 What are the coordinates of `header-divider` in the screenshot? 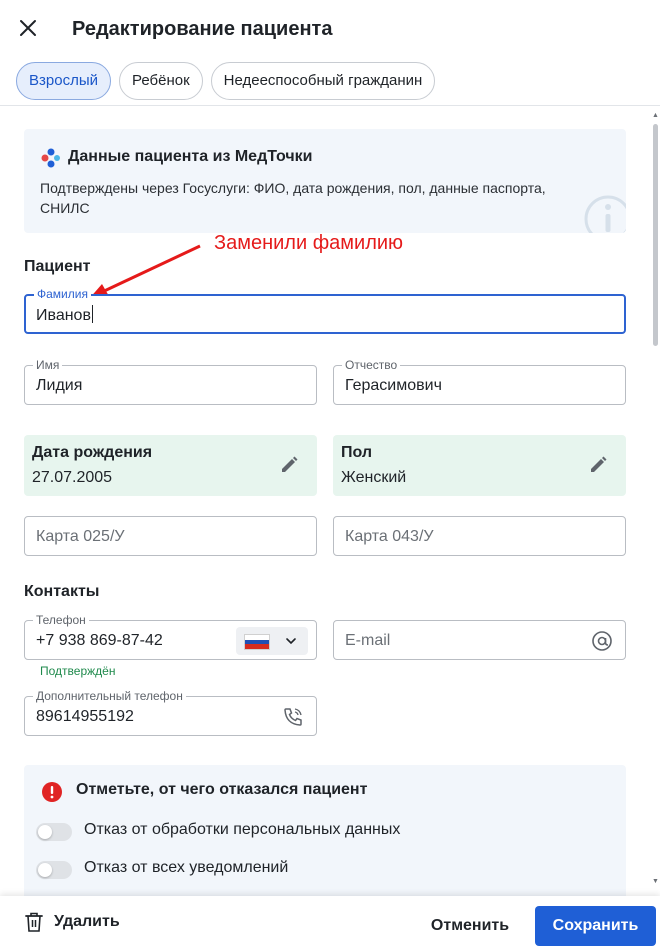 It's located at (330, 105).